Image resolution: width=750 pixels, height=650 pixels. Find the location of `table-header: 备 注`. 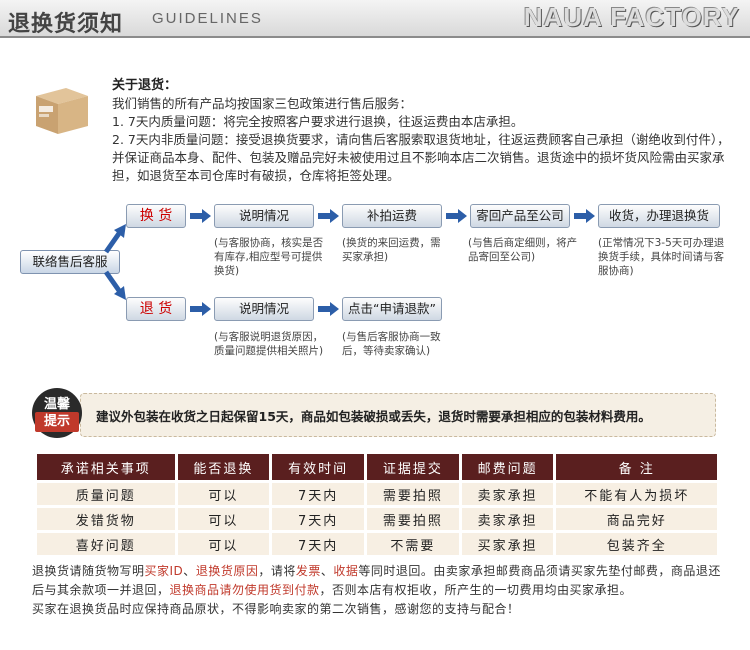

table-header: 备 注 is located at coordinates (636, 467).